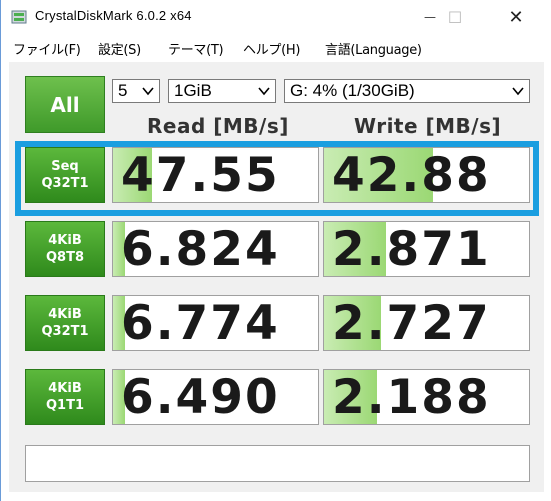 Image resolution: width=551 pixels, height=501 pixels. What do you see at coordinates (136, 91) in the screenshot?
I see `test-count-select: 5` at bounding box center [136, 91].